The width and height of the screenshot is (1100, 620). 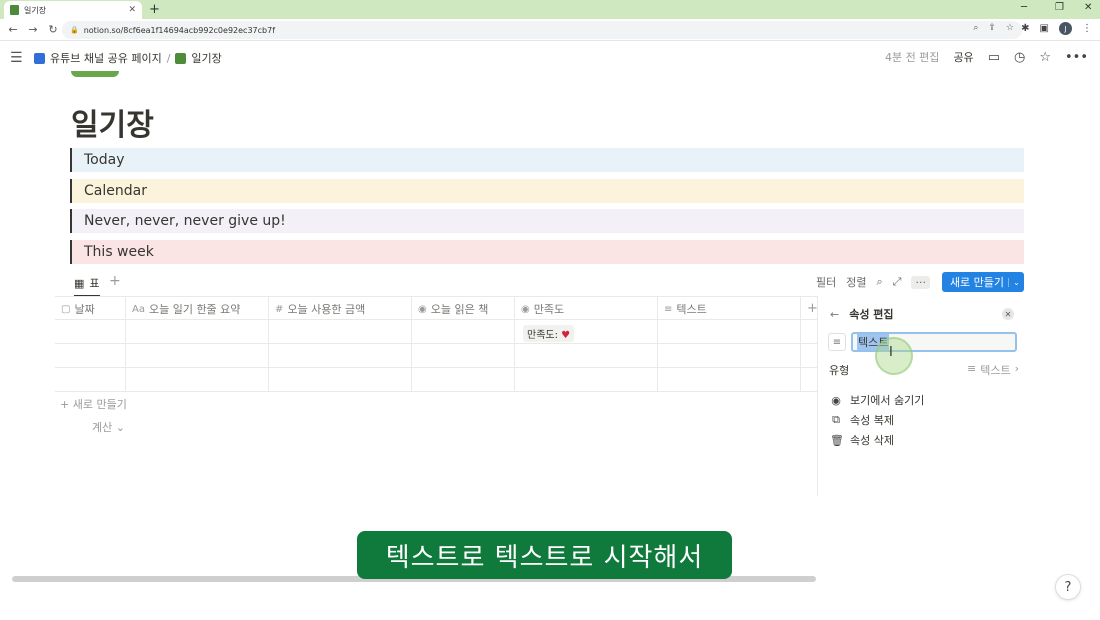 What do you see at coordinates (920, 282) in the screenshot?
I see `more-db-options-icon: ···` at bounding box center [920, 282].